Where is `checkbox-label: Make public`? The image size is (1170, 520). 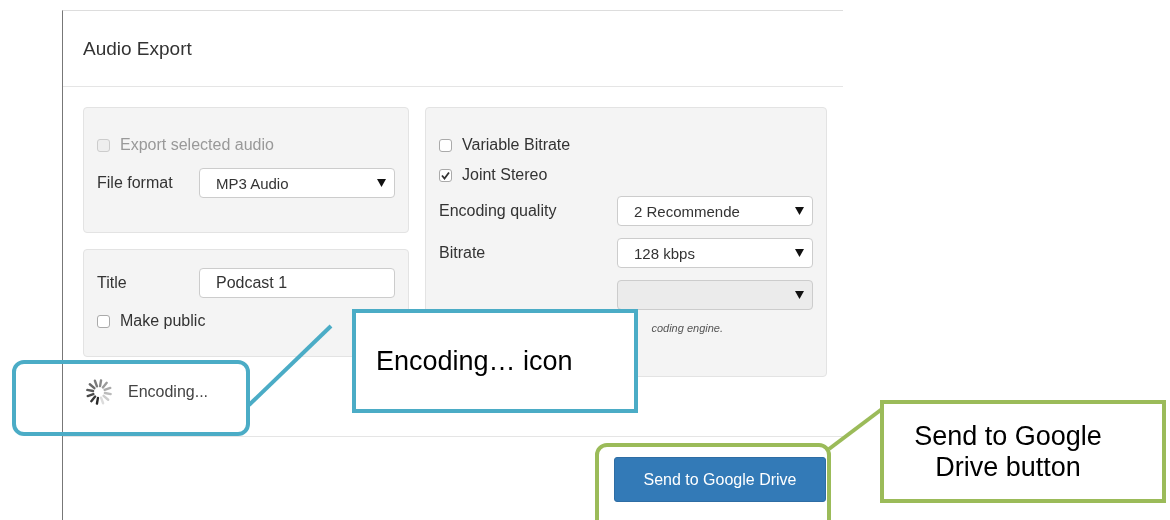 checkbox-label: Make public is located at coordinates (163, 321).